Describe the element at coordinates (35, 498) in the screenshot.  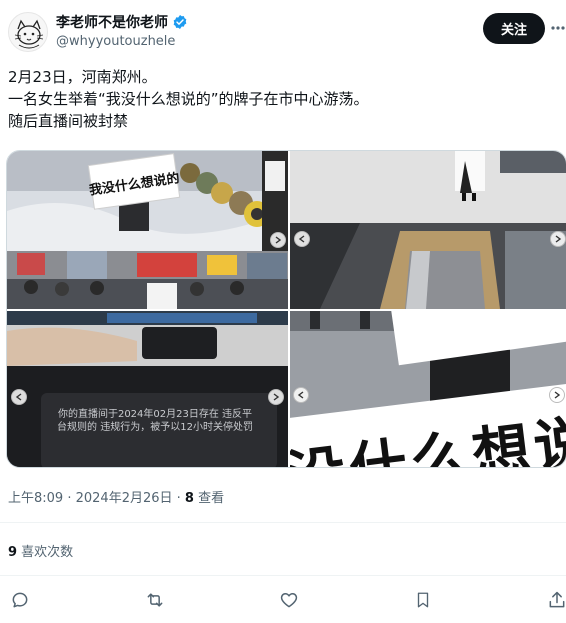
I see `tweet-time: 上午8:09` at that location.